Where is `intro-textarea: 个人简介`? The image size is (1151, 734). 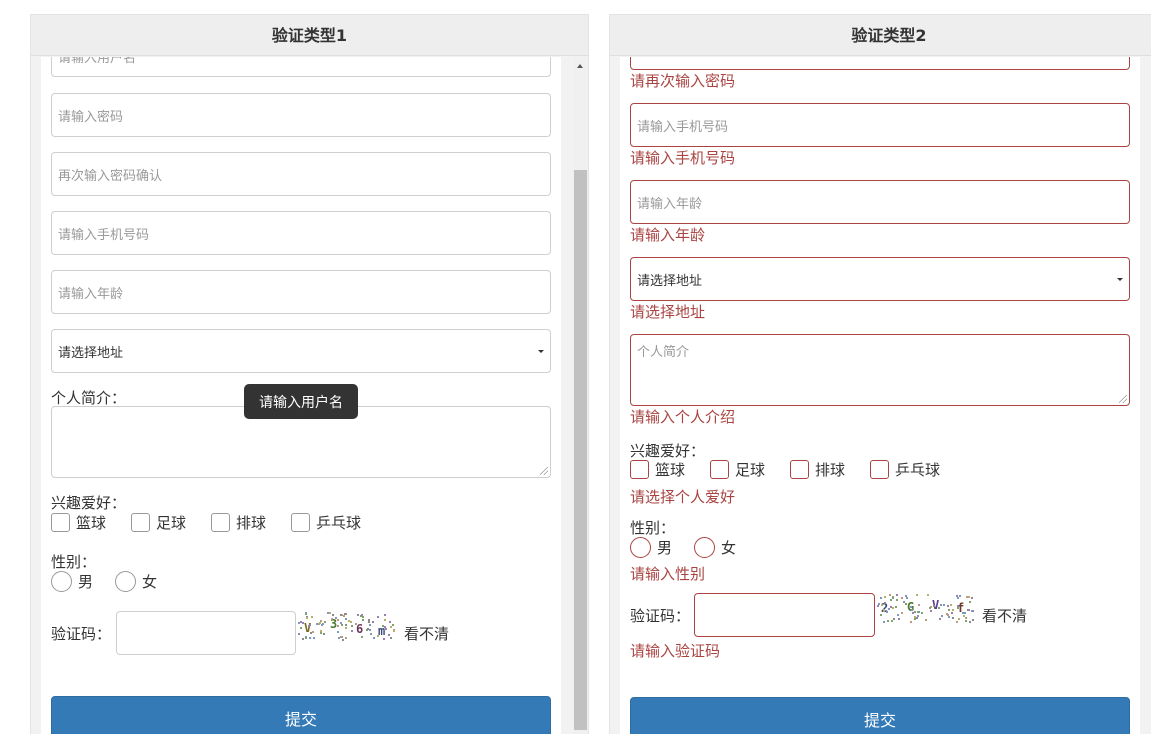 intro-textarea: 个人简介 is located at coordinates (880, 370).